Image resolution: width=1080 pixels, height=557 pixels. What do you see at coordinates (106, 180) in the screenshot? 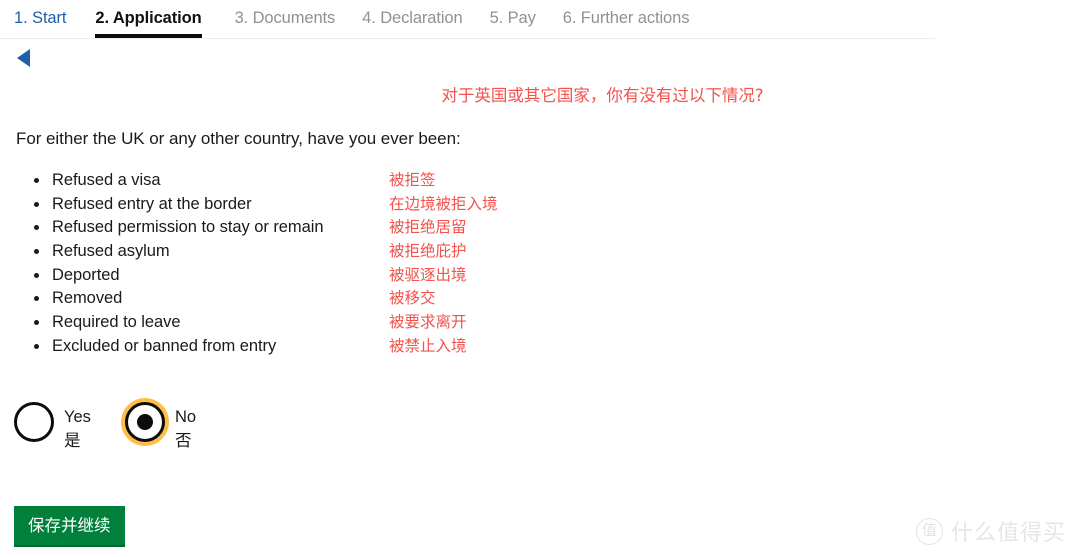
I see `reason-label-en: Refused a visa` at bounding box center [106, 180].